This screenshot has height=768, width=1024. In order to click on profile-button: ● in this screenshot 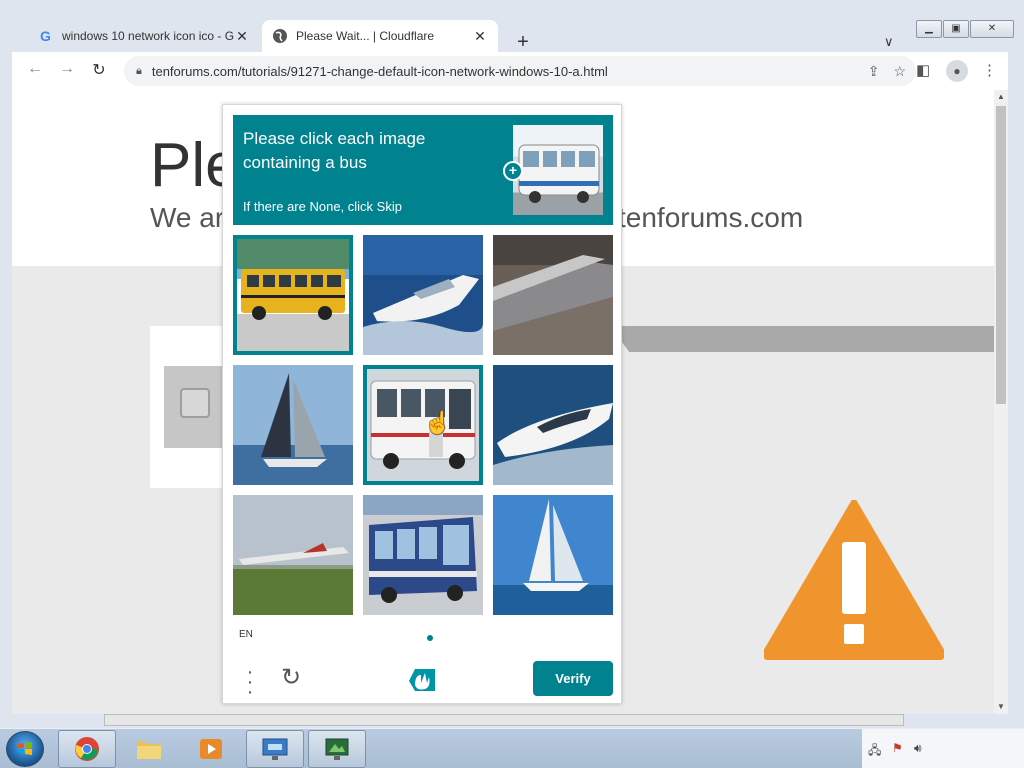, I will do `click(957, 71)`.